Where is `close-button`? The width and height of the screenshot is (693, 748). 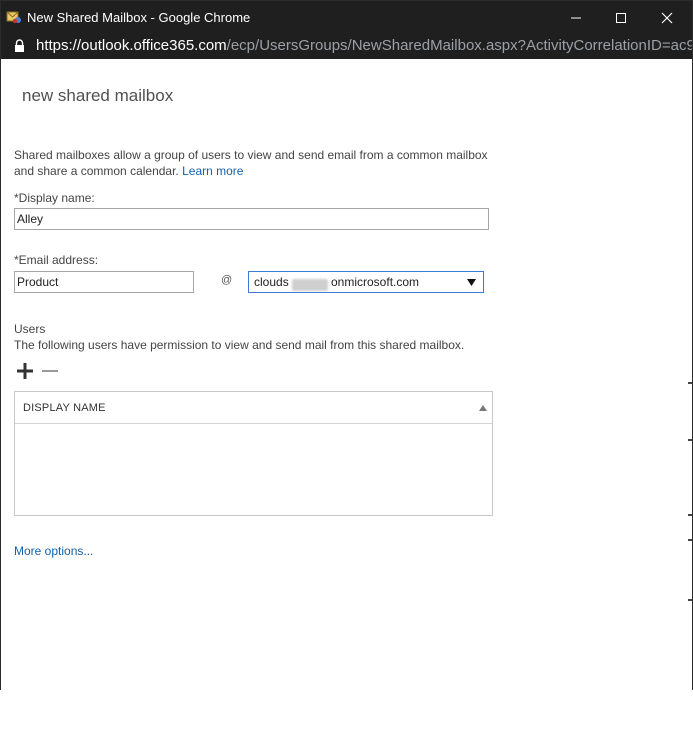
close-button is located at coordinates (667, 17).